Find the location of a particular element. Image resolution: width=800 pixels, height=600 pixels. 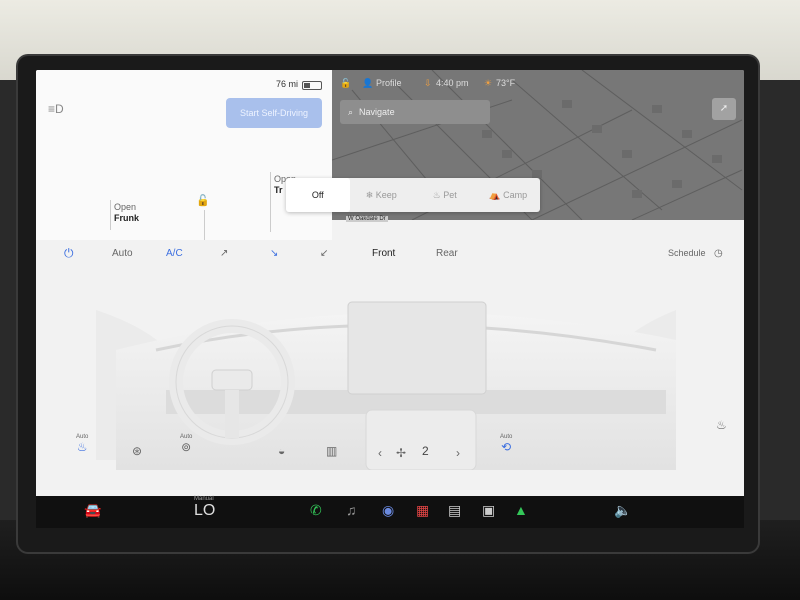

clock-time: 4:40 pm is located at coordinates (452, 83).